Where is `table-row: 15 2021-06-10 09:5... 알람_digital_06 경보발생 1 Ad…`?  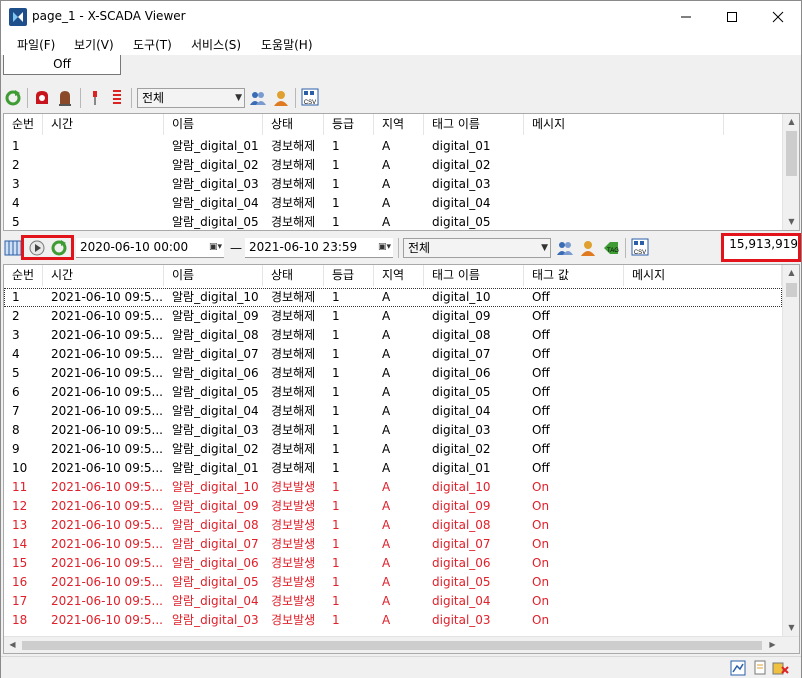 table-row: 15 2021-06-10 09:5... 알람_digital_06 경보발생 1 Ad… is located at coordinates (393, 563).